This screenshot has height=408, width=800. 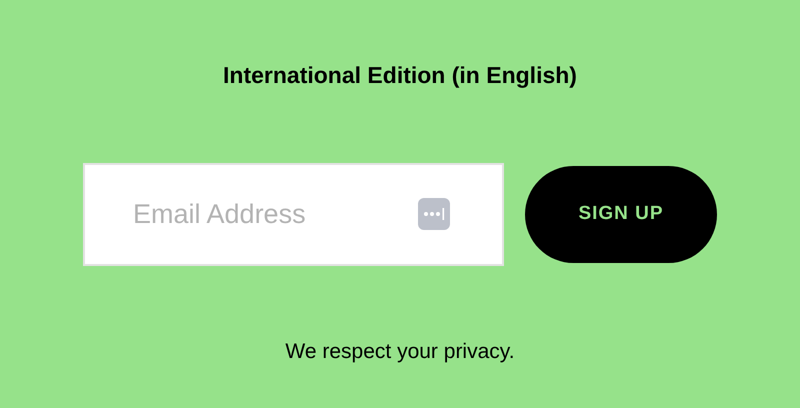 I want to click on email-field: Email Address, so click(x=293, y=214).